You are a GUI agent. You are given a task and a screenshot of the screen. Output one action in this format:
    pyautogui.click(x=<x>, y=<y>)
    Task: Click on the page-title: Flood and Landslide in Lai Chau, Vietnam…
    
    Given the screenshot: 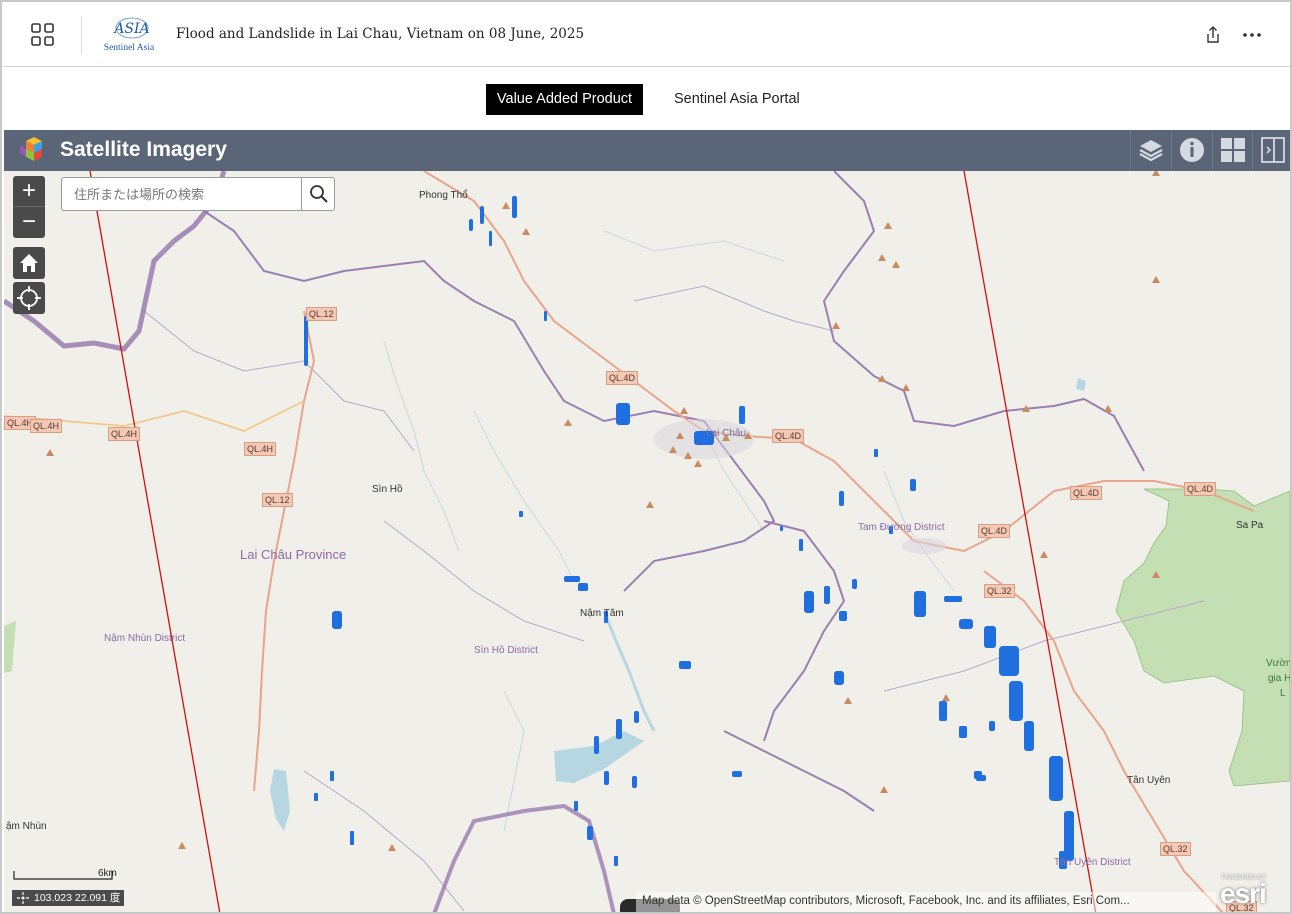 What is the action you would take?
    pyautogui.click(x=380, y=34)
    